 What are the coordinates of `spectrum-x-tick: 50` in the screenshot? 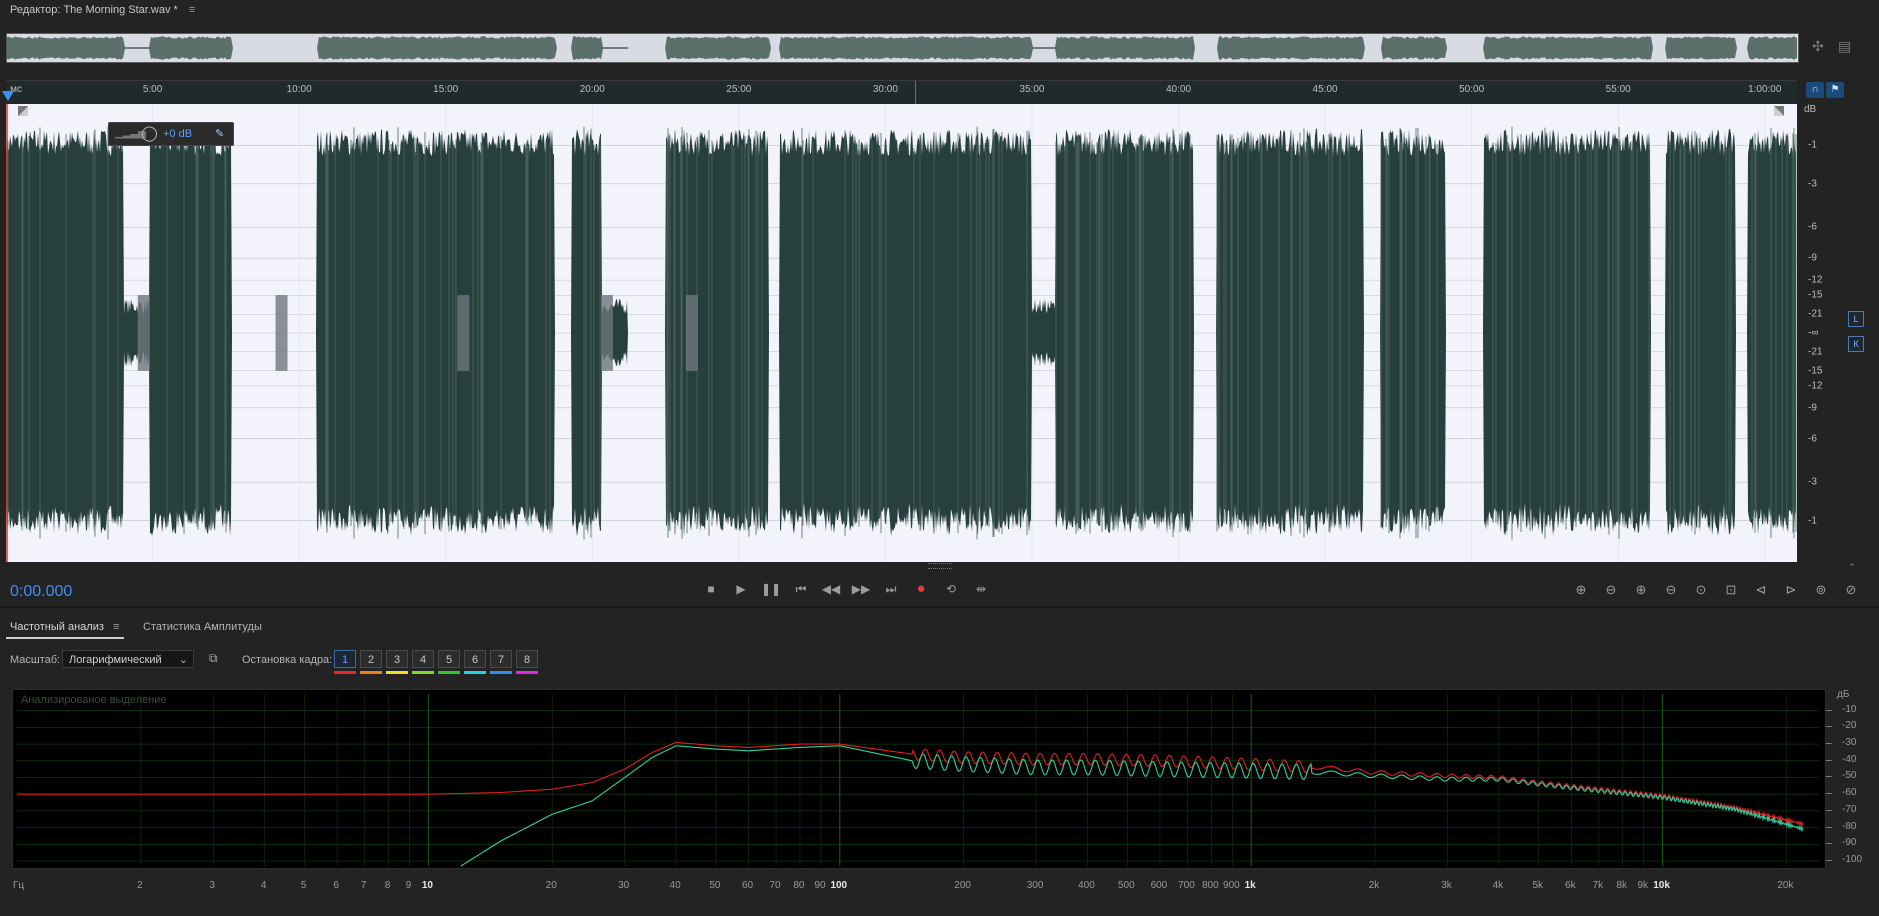 It's located at (715, 885).